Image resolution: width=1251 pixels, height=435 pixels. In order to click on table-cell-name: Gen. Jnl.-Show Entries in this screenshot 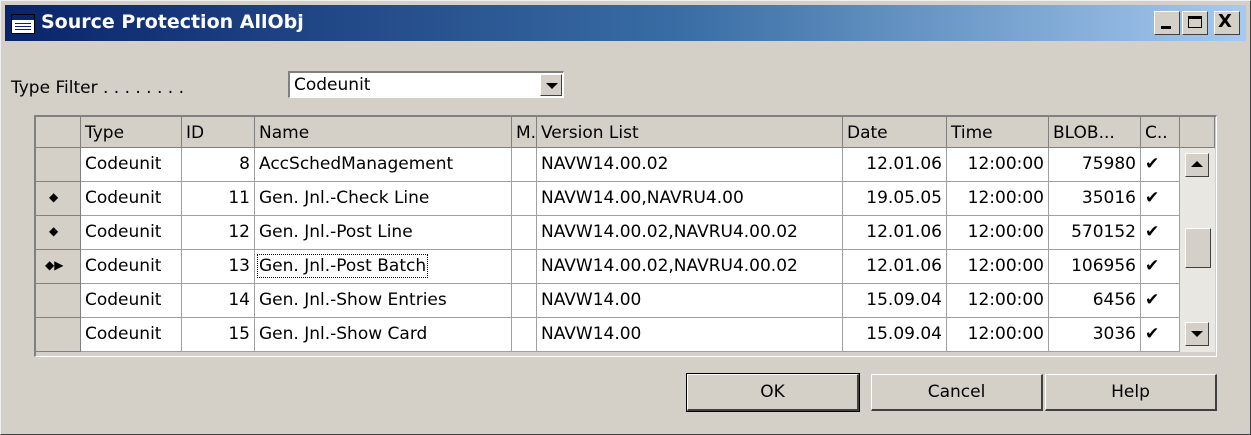, I will do `click(383, 301)`.